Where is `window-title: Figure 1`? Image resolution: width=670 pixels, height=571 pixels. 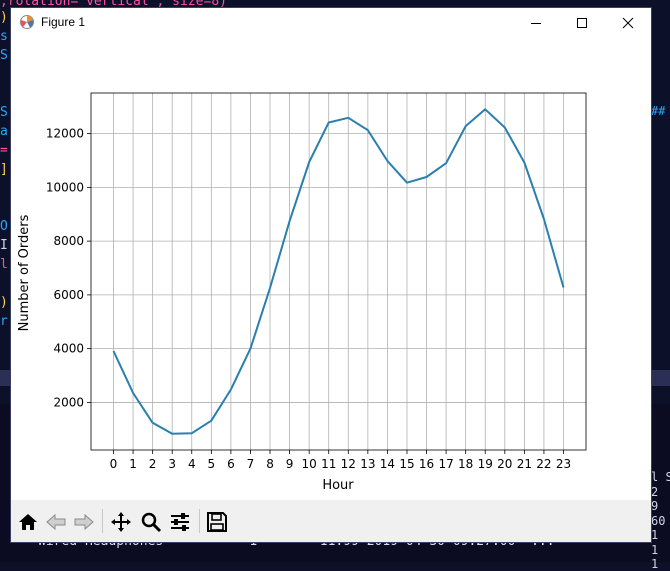 window-title: Figure 1 is located at coordinates (63, 22).